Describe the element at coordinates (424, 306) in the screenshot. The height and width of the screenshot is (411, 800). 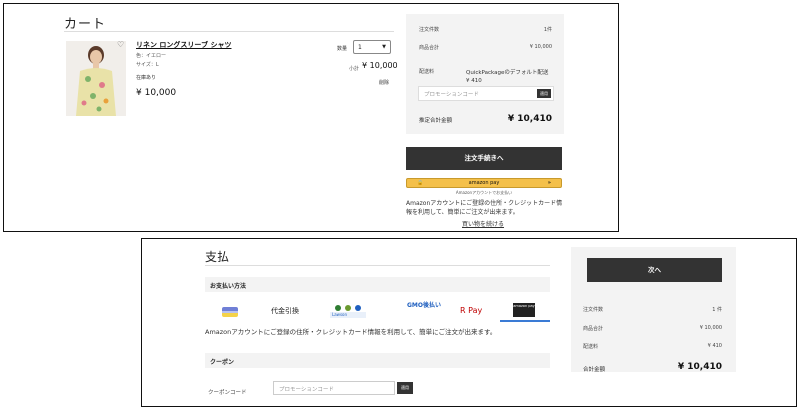
I see `payment-method-gmo: GMO後払い` at that location.